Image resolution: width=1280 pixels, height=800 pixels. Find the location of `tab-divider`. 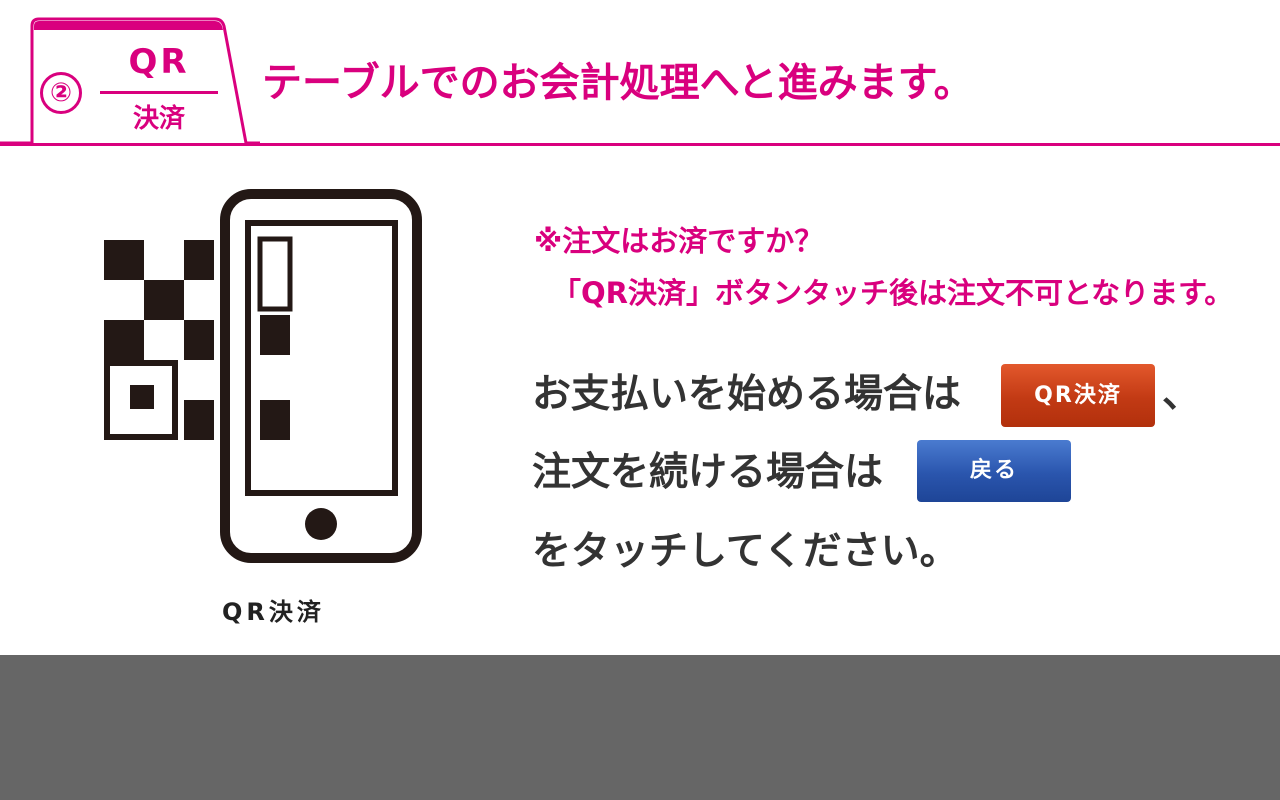

tab-divider is located at coordinates (159, 92).